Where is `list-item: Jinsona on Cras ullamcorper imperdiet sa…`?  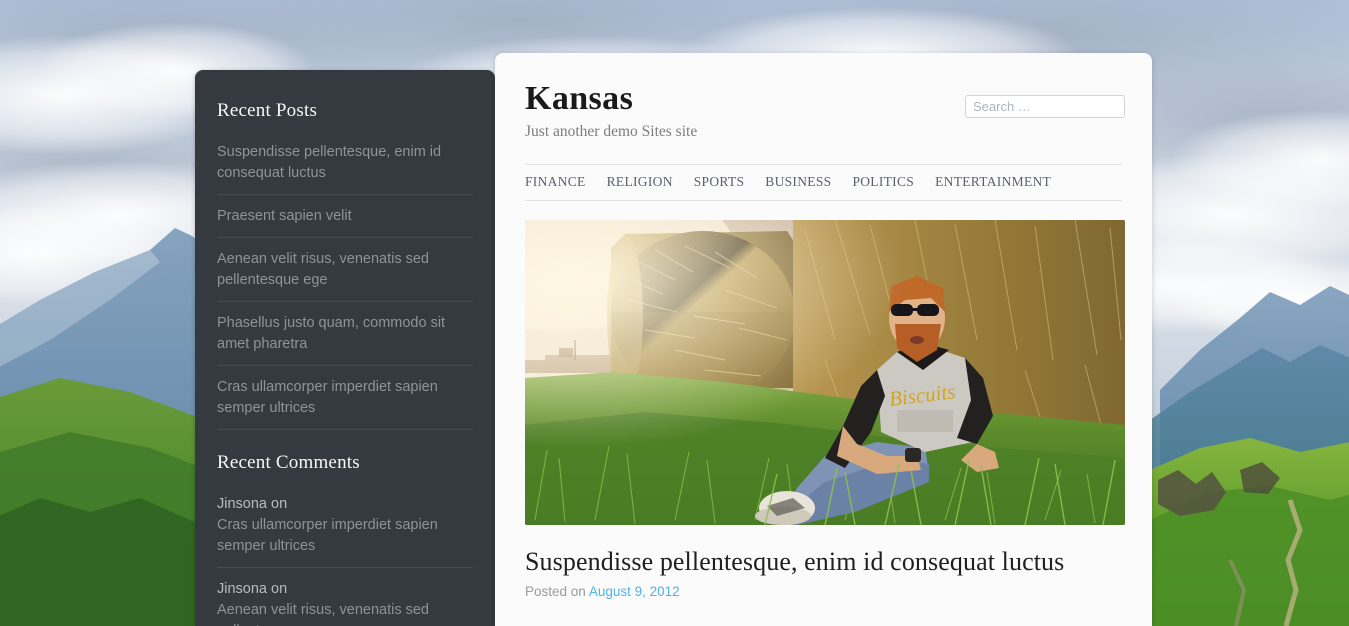 list-item: Jinsona on Cras ullamcorper imperdiet sa… is located at coordinates (345, 529).